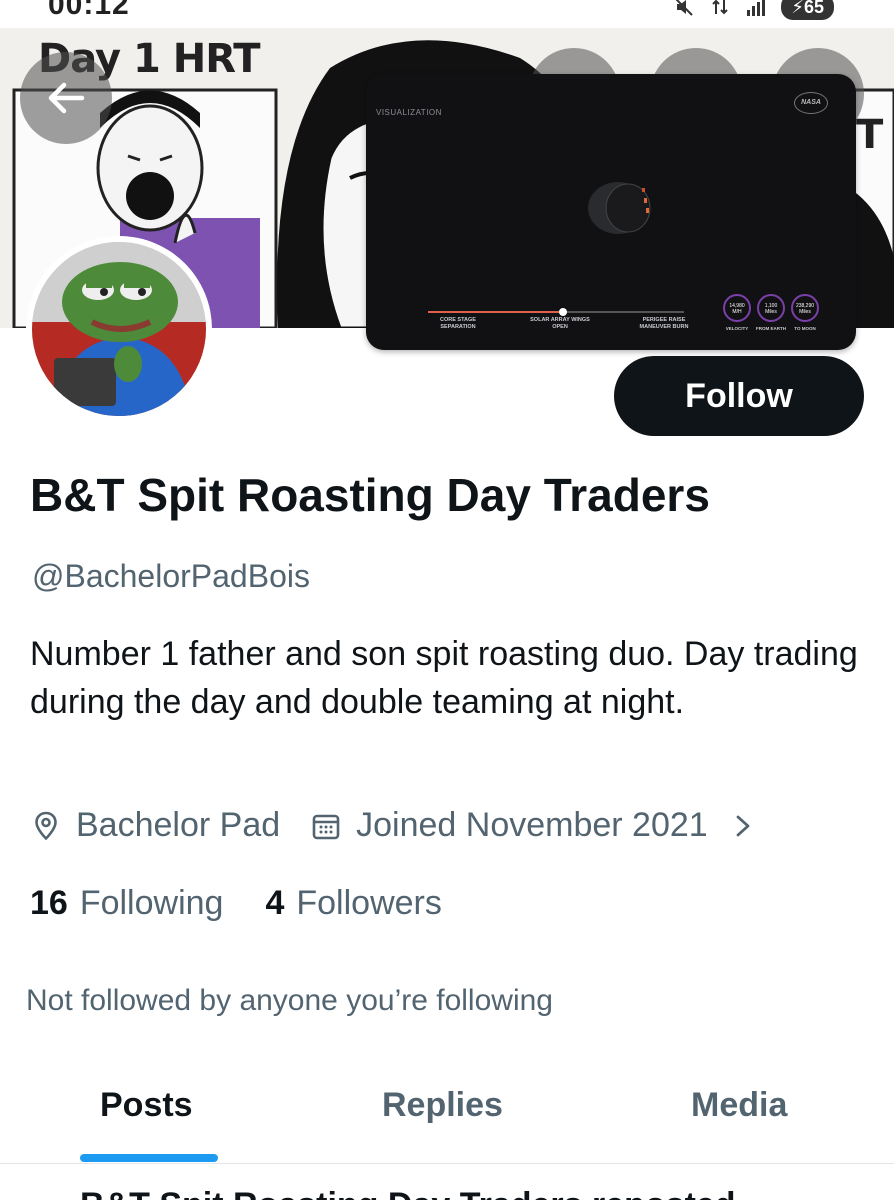  I want to click on battery-level: 65, so click(813, 8).